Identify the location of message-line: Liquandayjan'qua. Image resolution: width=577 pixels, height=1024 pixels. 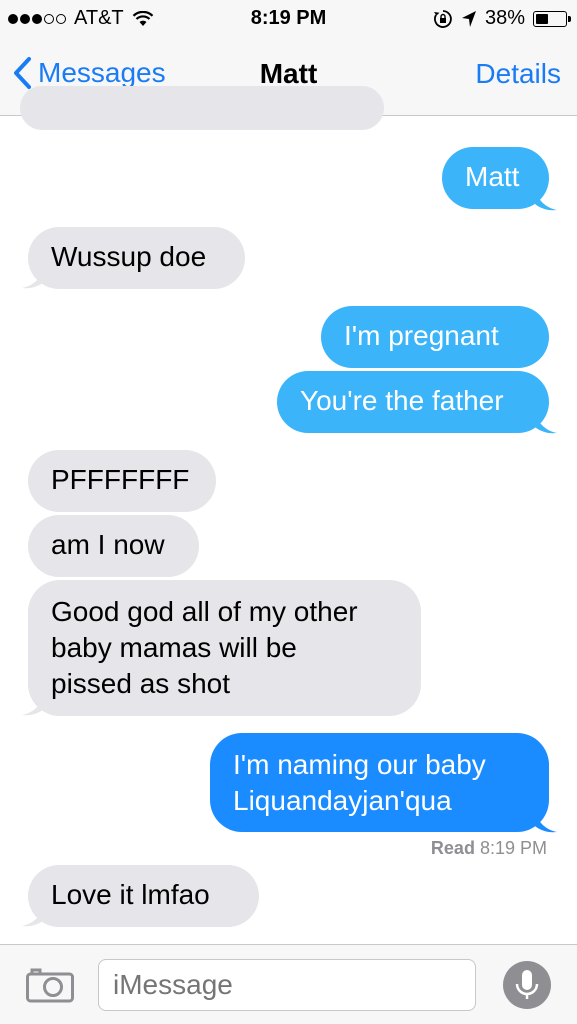
(342, 800).